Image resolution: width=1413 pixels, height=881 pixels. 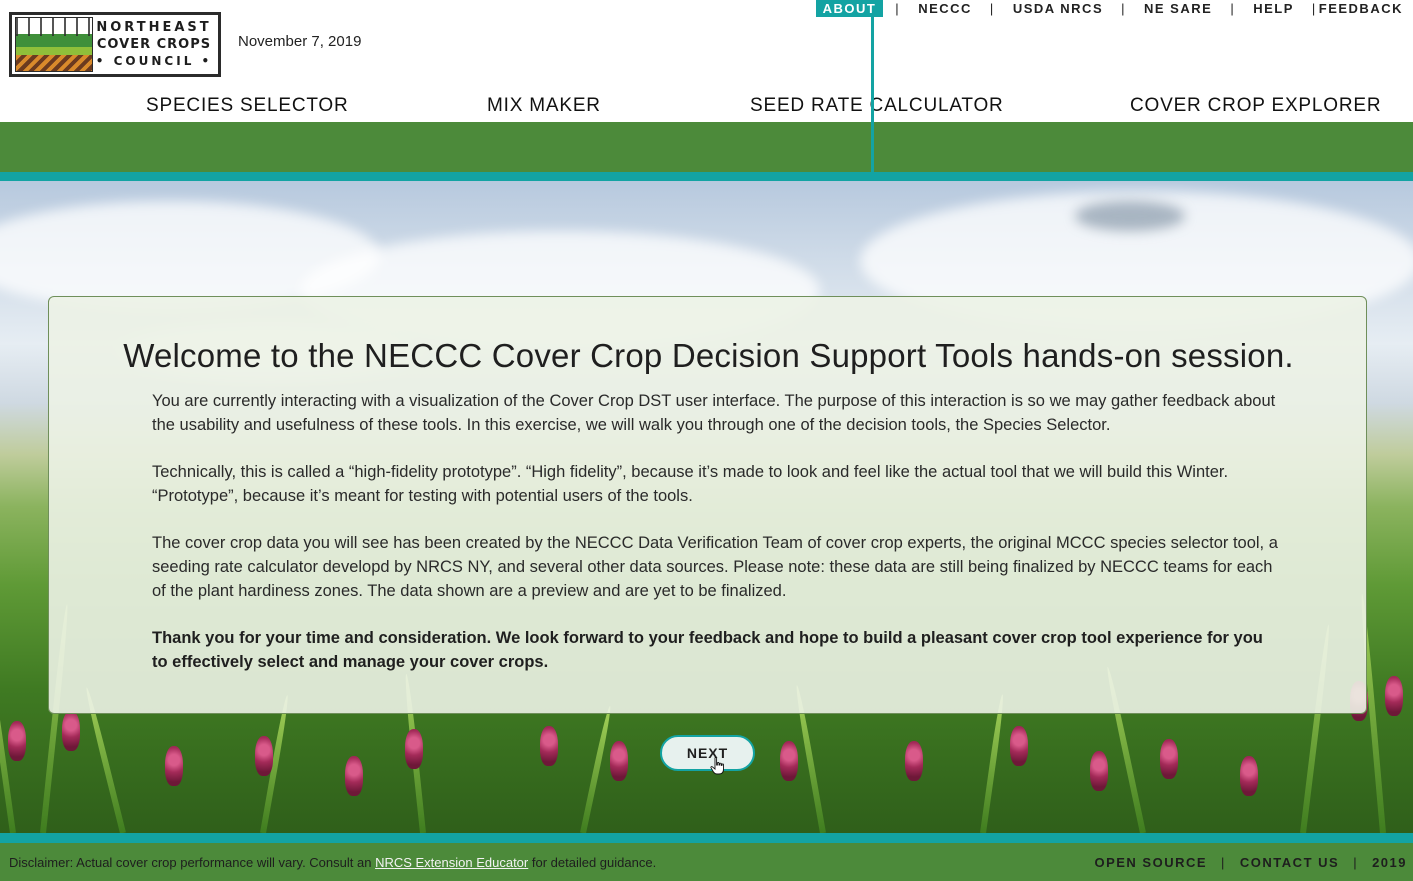 What do you see at coordinates (300, 41) in the screenshot?
I see `session-date: November 7, 2019` at bounding box center [300, 41].